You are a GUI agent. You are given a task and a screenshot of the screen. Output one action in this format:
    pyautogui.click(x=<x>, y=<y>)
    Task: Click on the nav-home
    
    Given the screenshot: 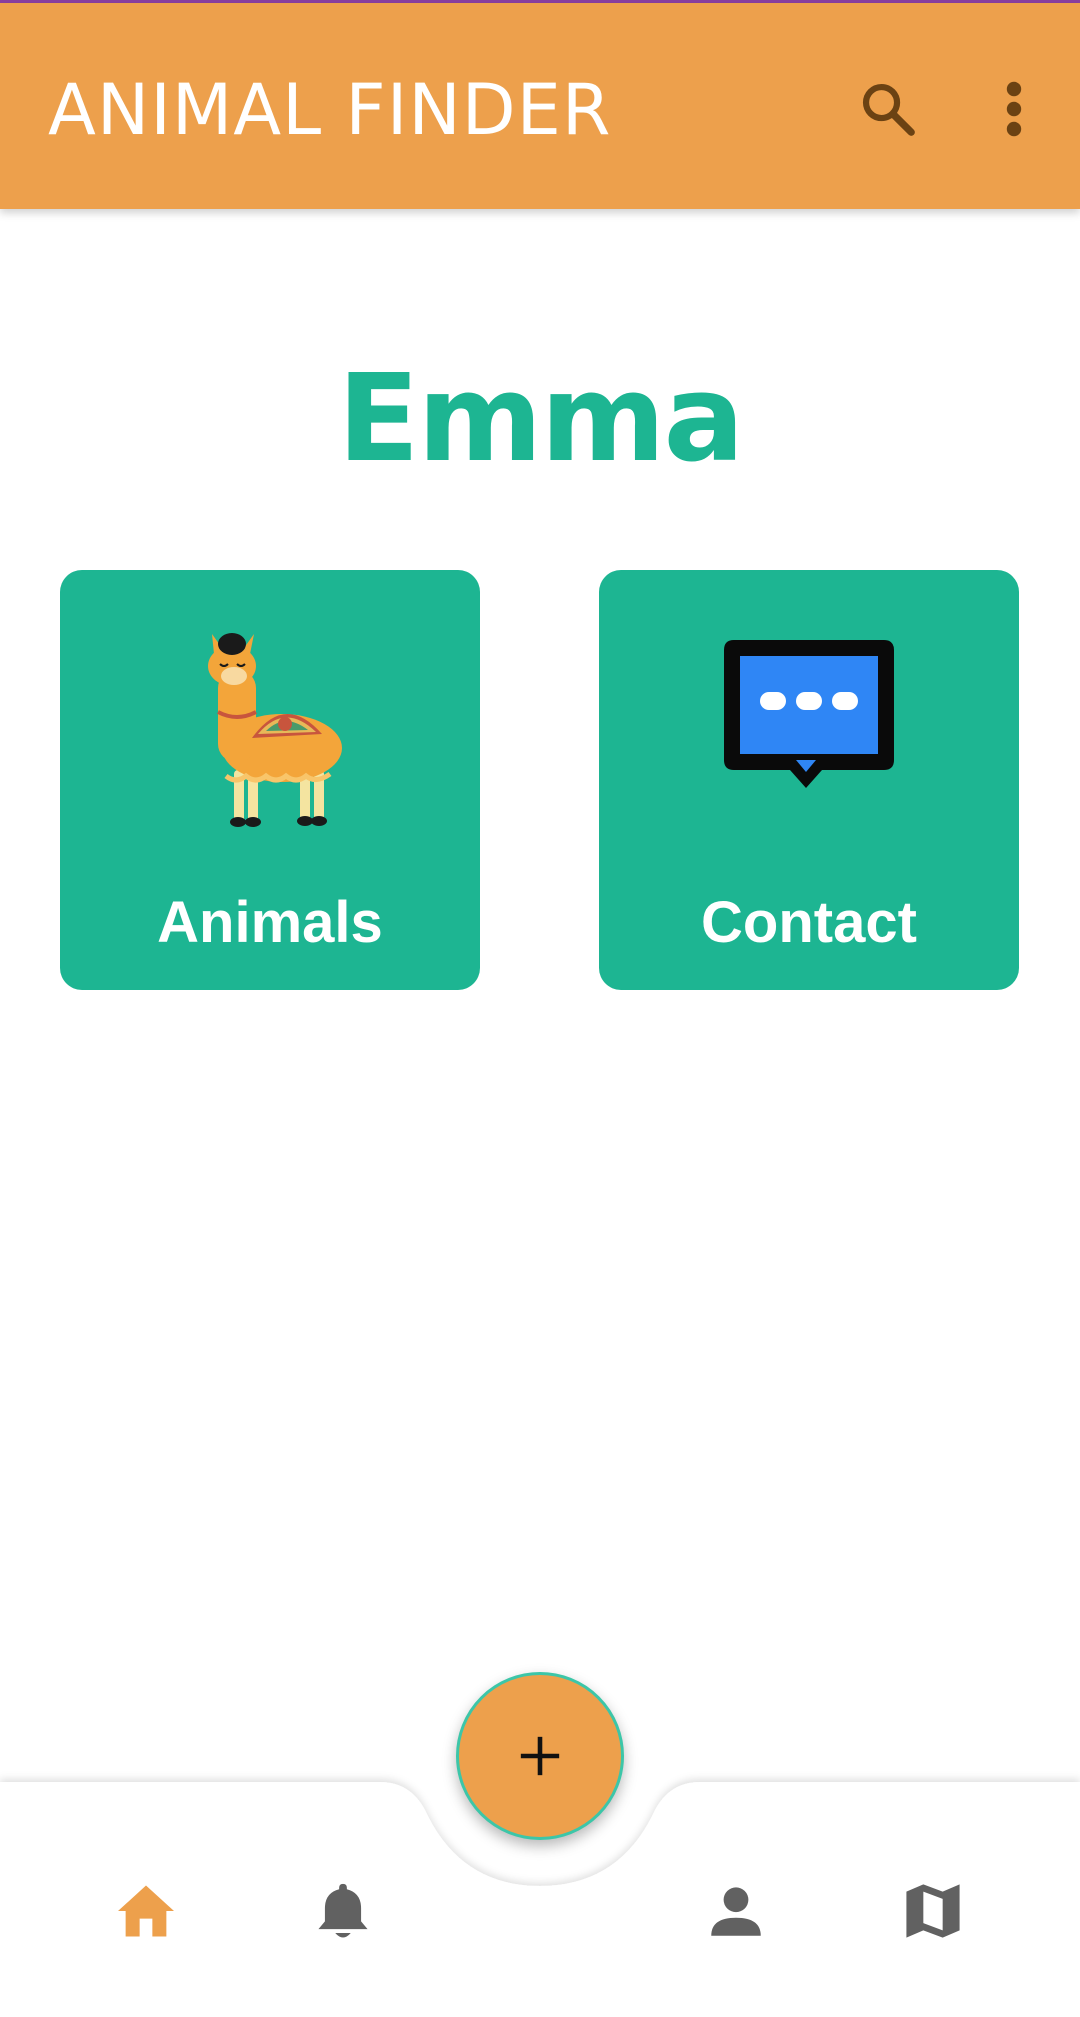 What is the action you would take?
    pyautogui.click(x=146, y=1911)
    